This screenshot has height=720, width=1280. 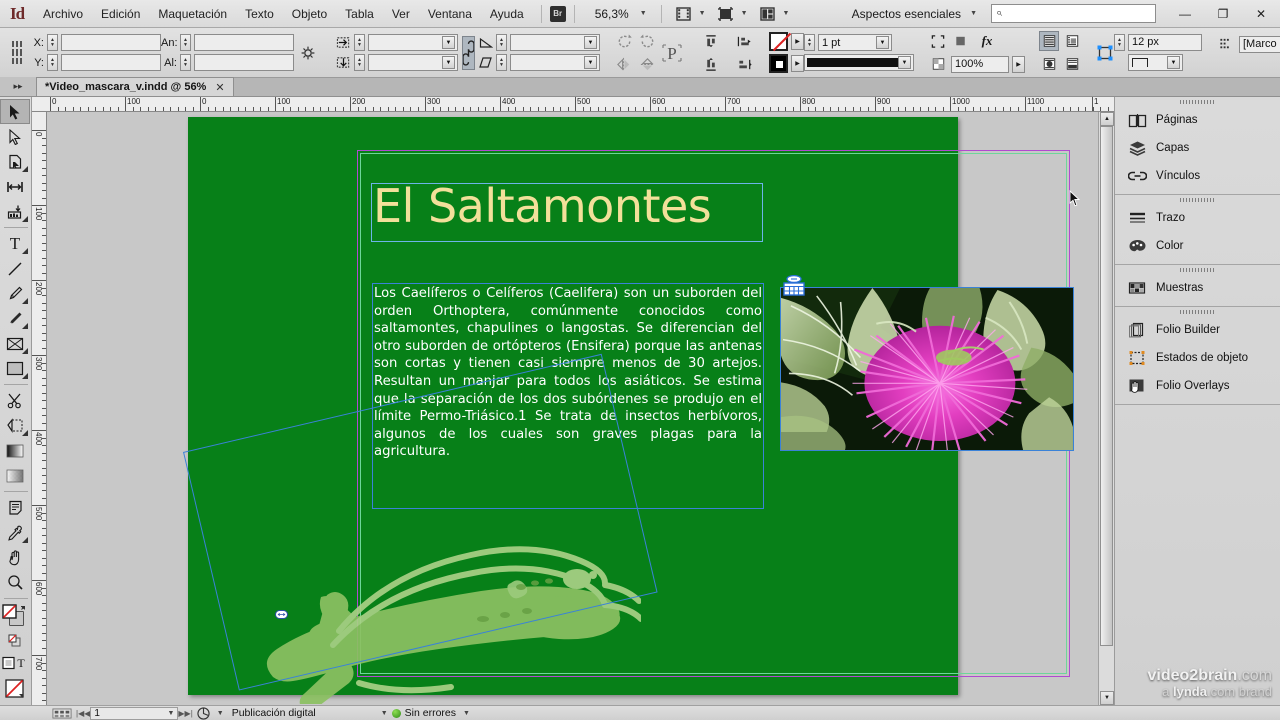 What do you see at coordinates (1223, 14) in the screenshot?
I see `maximize-button: ❐` at bounding box center [1223, 14].